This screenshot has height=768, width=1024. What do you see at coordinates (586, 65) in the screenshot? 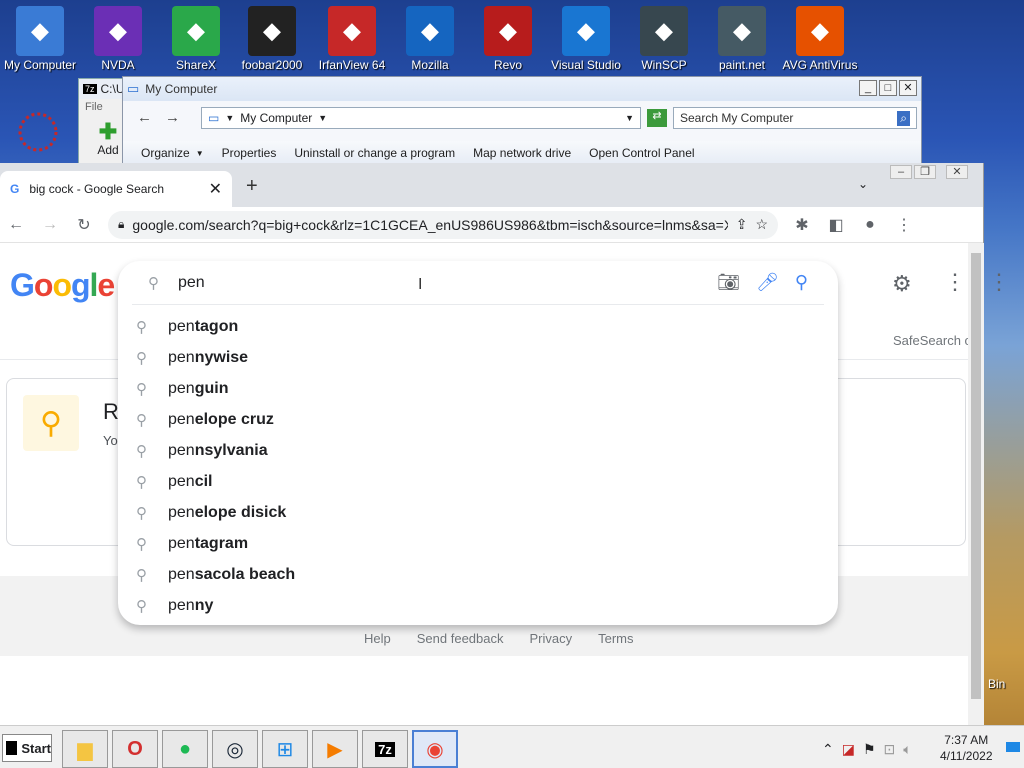
I see `desktop-icon-label: Visual Studio` at bounding box center [586, 65].